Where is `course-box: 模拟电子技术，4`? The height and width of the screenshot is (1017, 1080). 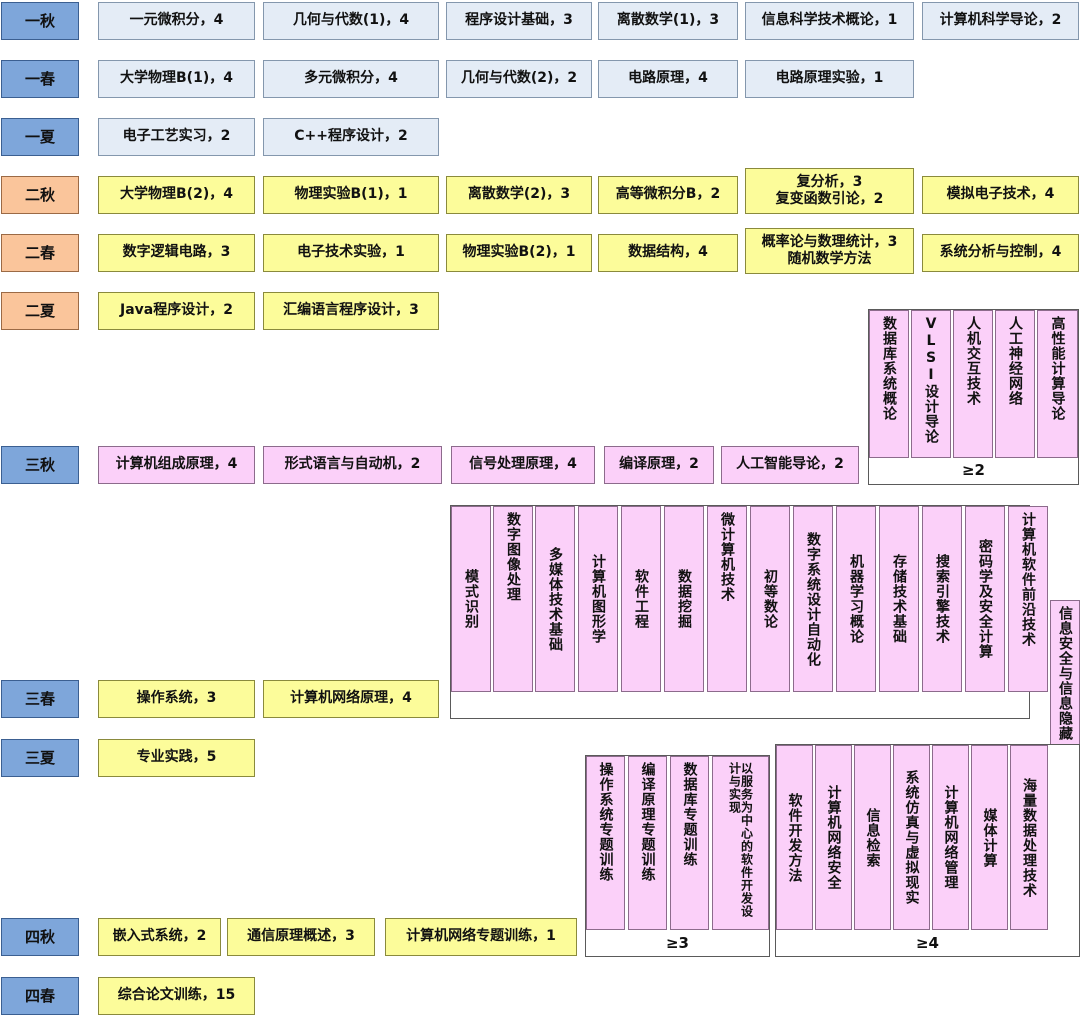 course-box: 模拟电子技术，4 is located at coordinates (1000, 195).